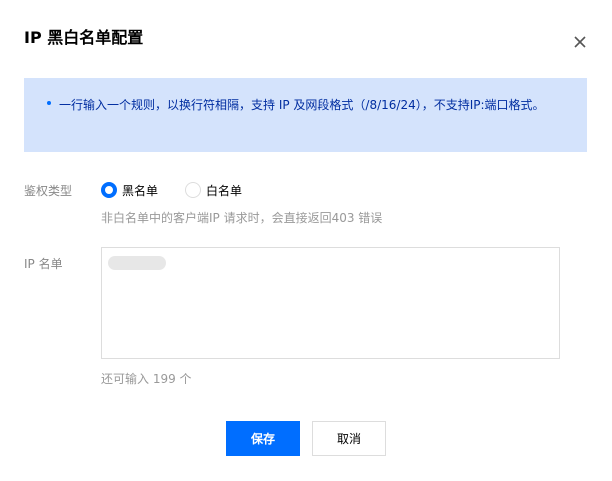 Image resolution: width=612 pixels, height=481 pixels. What do you see at coordinates (48, 191) in the screenshot?
I see `auth-type-label: 鉴权类型` at bounding box center [48, 191].